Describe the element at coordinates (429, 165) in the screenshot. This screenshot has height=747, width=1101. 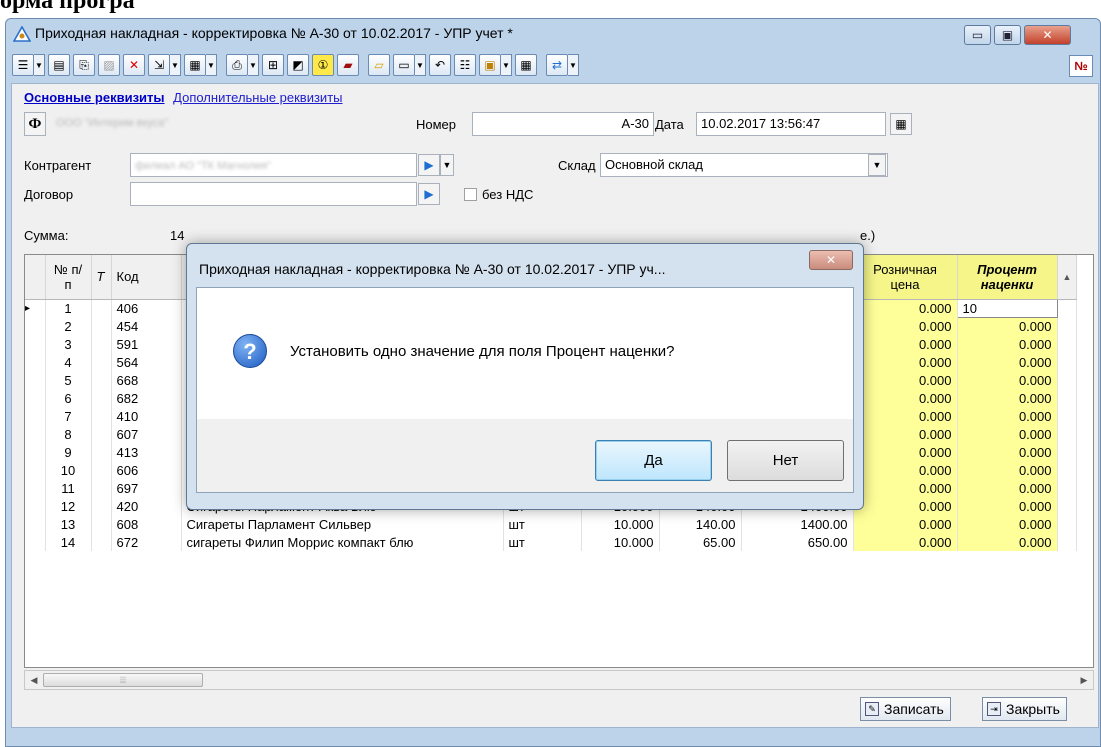
I see `contractor-select-icon: ▶` at that location.